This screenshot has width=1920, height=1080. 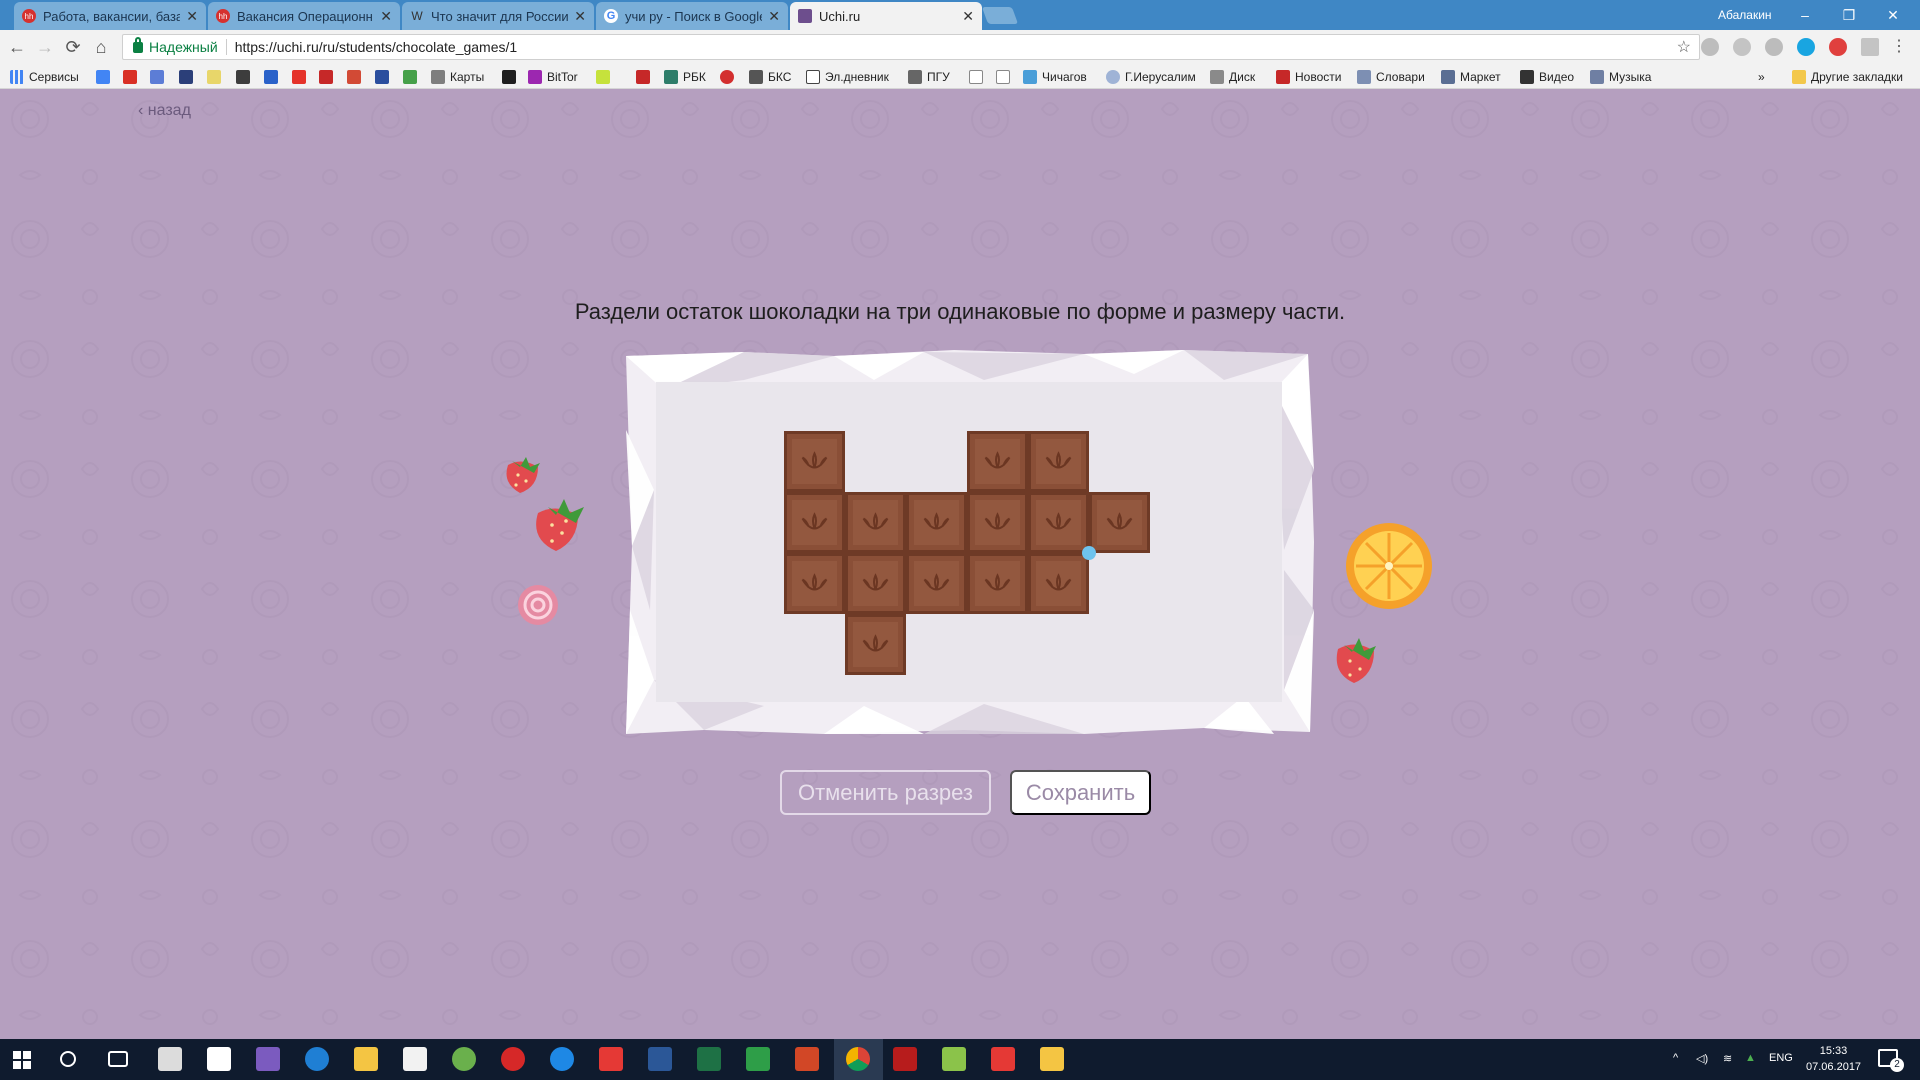 What do you see at coordinates (905, 1059) in the screenshot?
I see `acrobat-reader-icon` at bounding box center [905, 1059].